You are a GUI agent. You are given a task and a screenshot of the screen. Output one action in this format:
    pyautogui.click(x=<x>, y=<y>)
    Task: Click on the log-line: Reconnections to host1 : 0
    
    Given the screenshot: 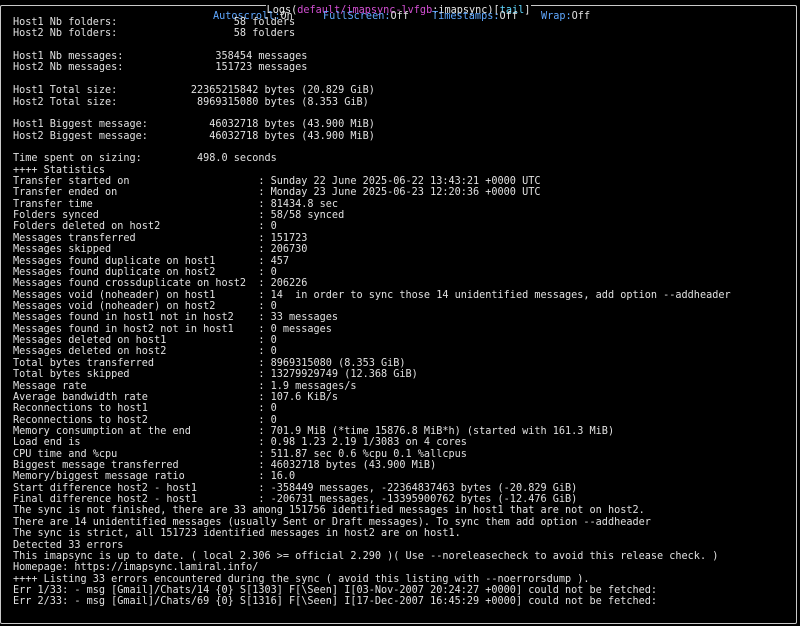 What is the action you would take?
    pyautogui.click(x=145, y=409)
    